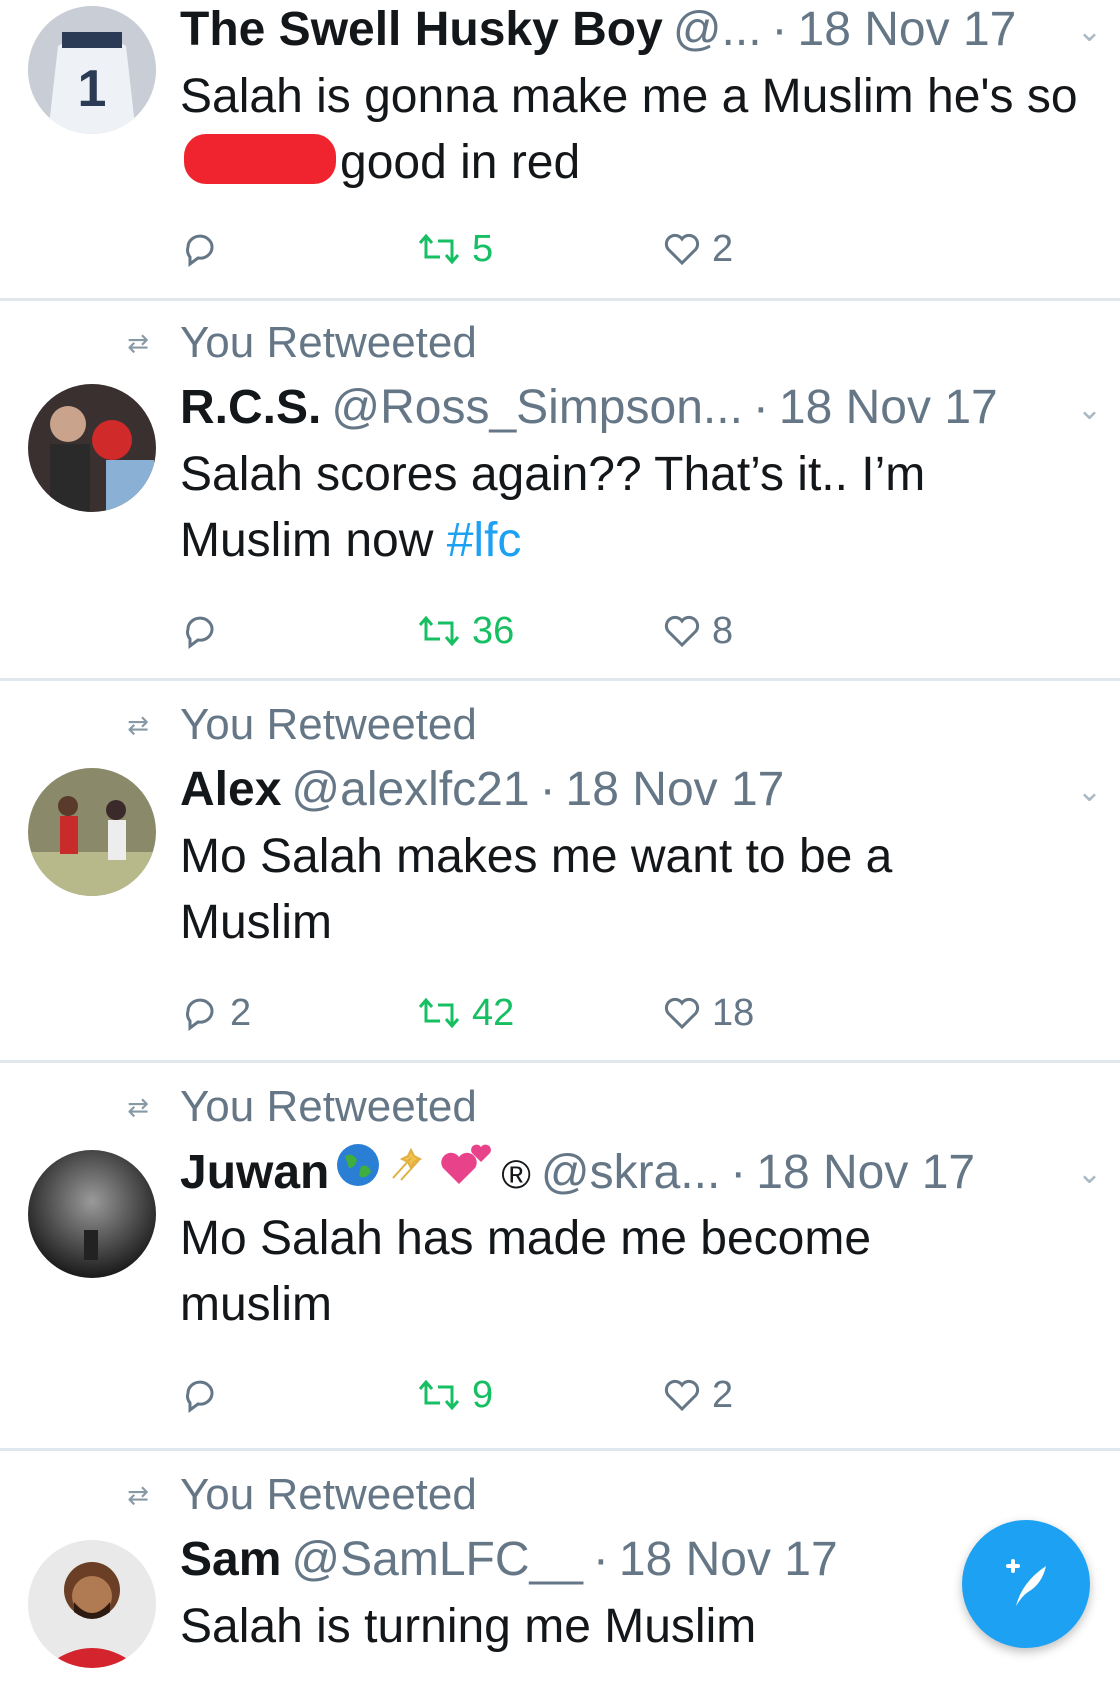  I want to click on redaction-mark, so click(260, 159).